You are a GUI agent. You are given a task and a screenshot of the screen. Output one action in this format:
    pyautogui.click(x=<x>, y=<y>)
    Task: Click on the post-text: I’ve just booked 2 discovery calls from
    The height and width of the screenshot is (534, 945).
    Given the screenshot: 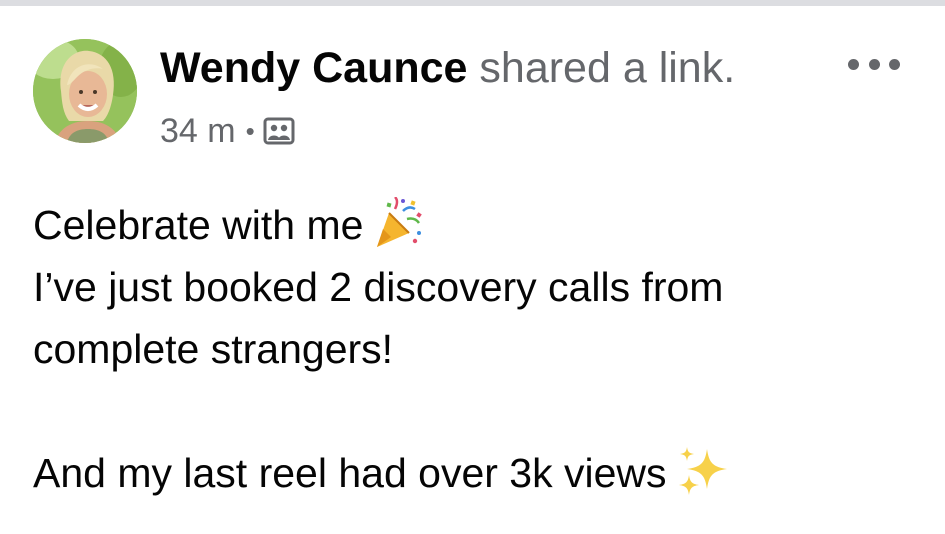 What is the action you would take?
    pyautogui.click(x=378, y=287)
    